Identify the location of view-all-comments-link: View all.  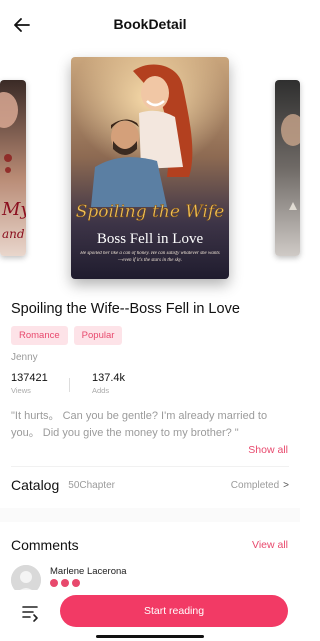
(270, 545).